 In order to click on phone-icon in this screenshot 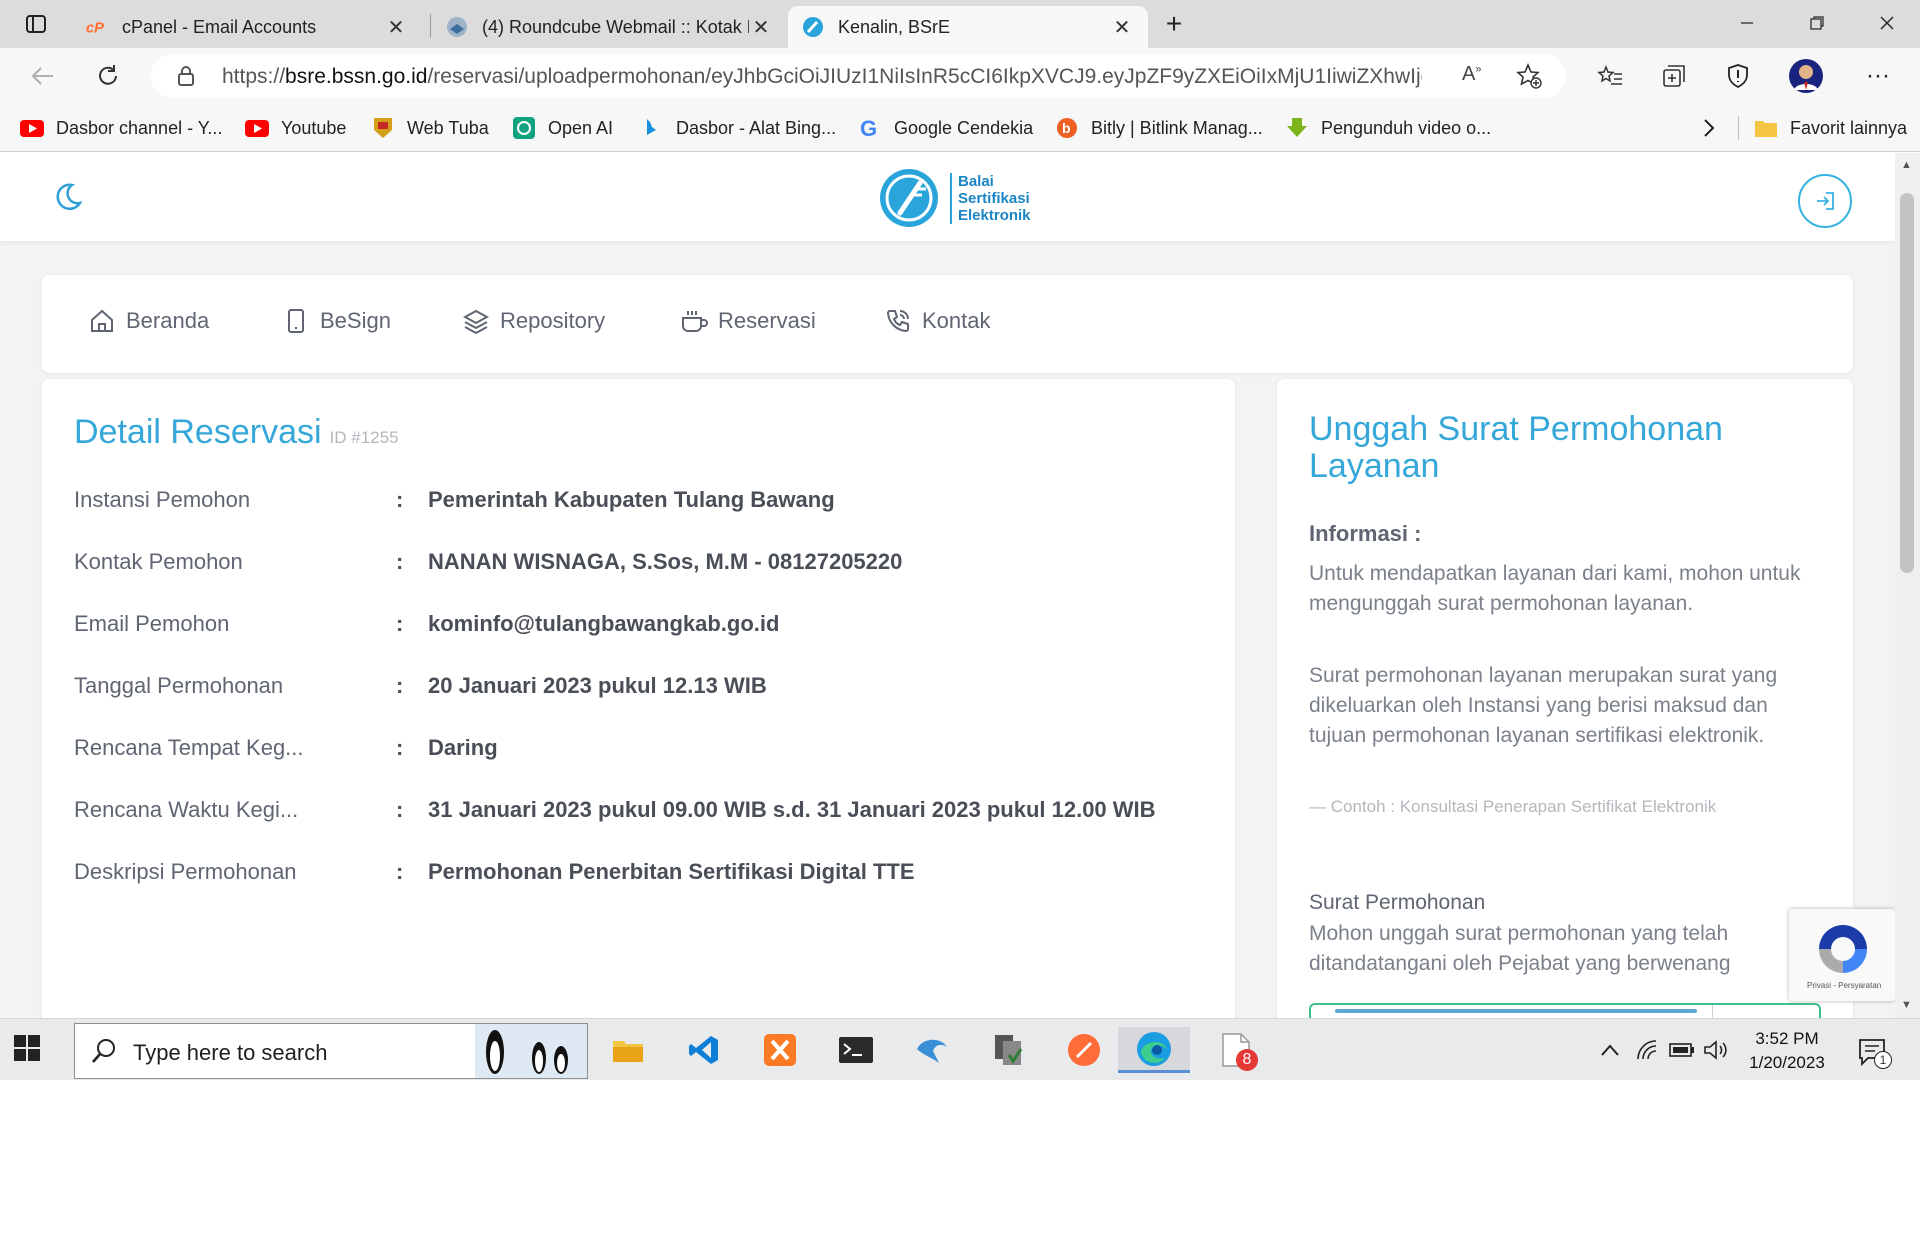, I will do `click(296, 321)`.